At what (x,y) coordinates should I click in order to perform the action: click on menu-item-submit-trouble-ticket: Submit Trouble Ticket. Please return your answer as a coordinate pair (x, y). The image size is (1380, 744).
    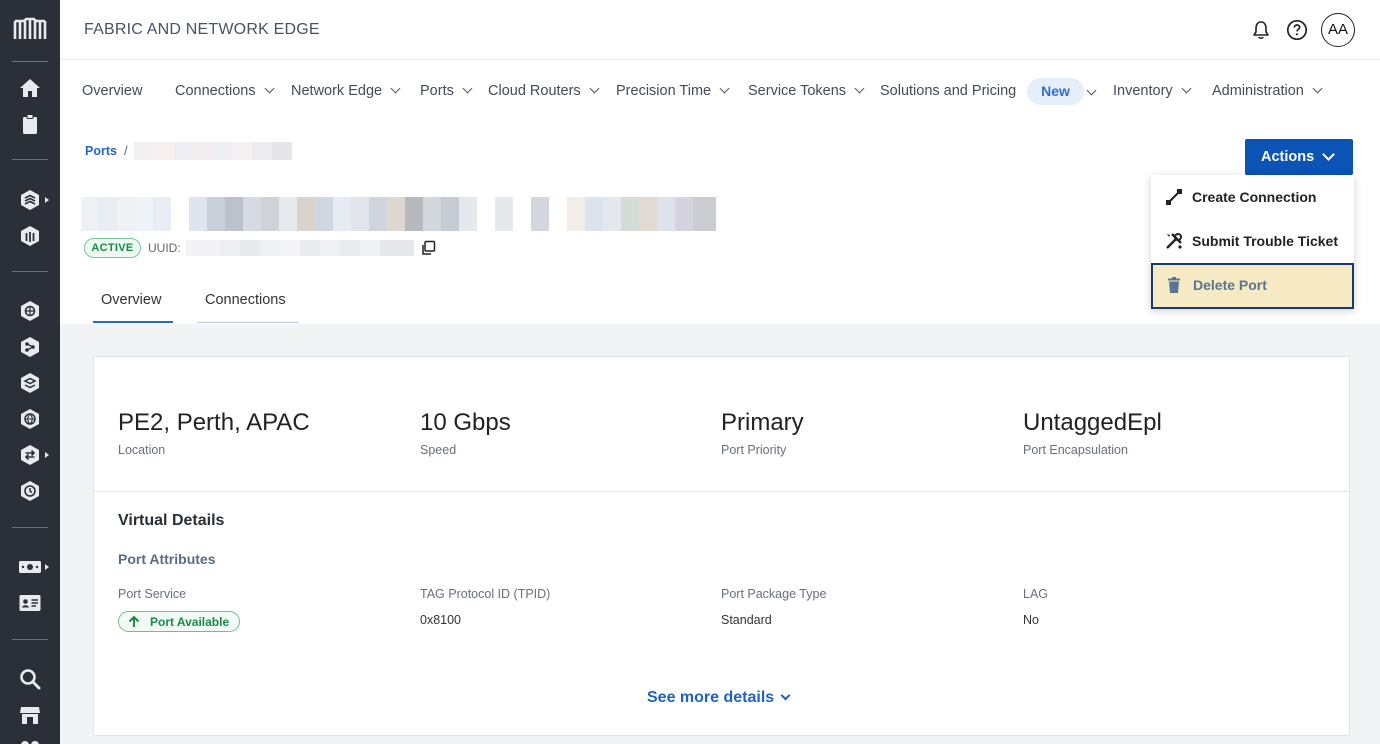
    Looking at the image, I should click on (1252, 241).